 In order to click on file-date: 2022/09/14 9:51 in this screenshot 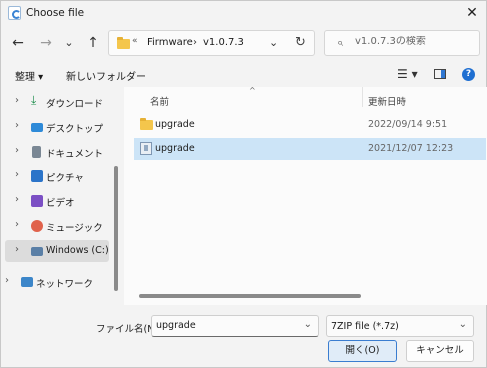, I will do `click(408, 124)`.